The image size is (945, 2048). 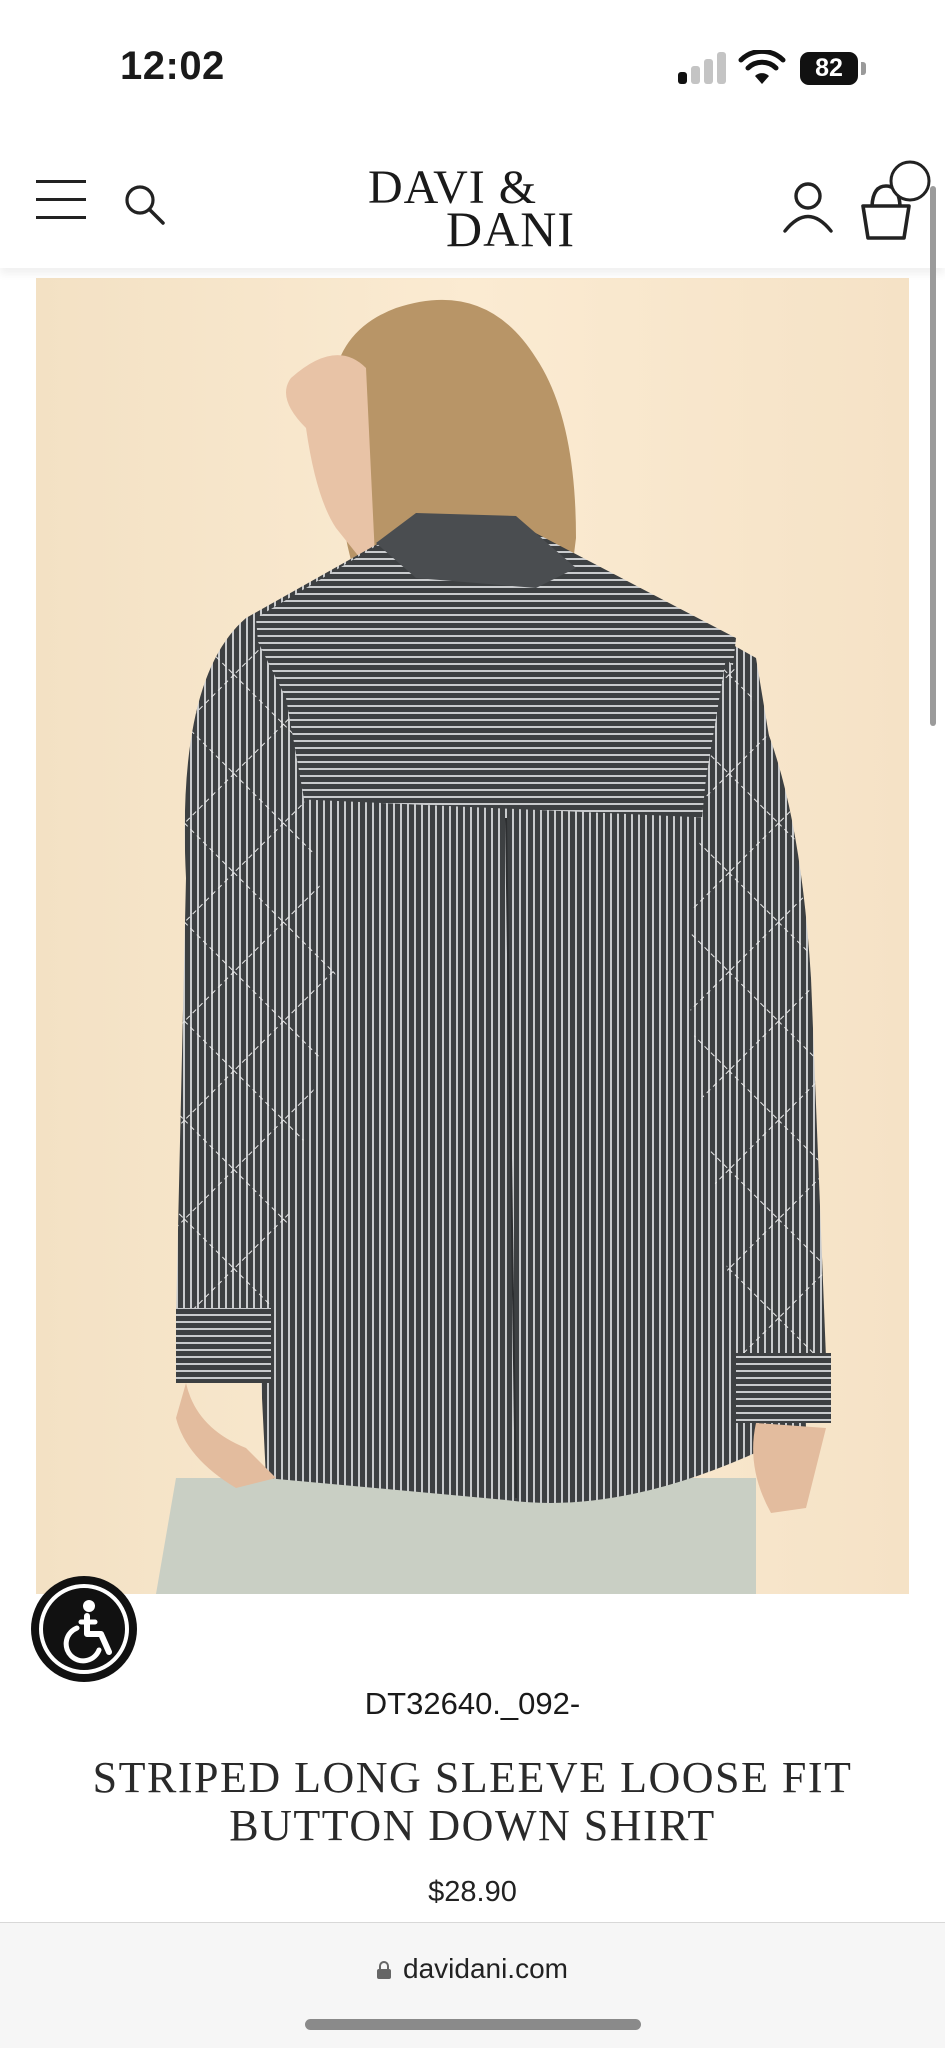 I want to click on battery-icon: 82, so click(x=829, y=68).